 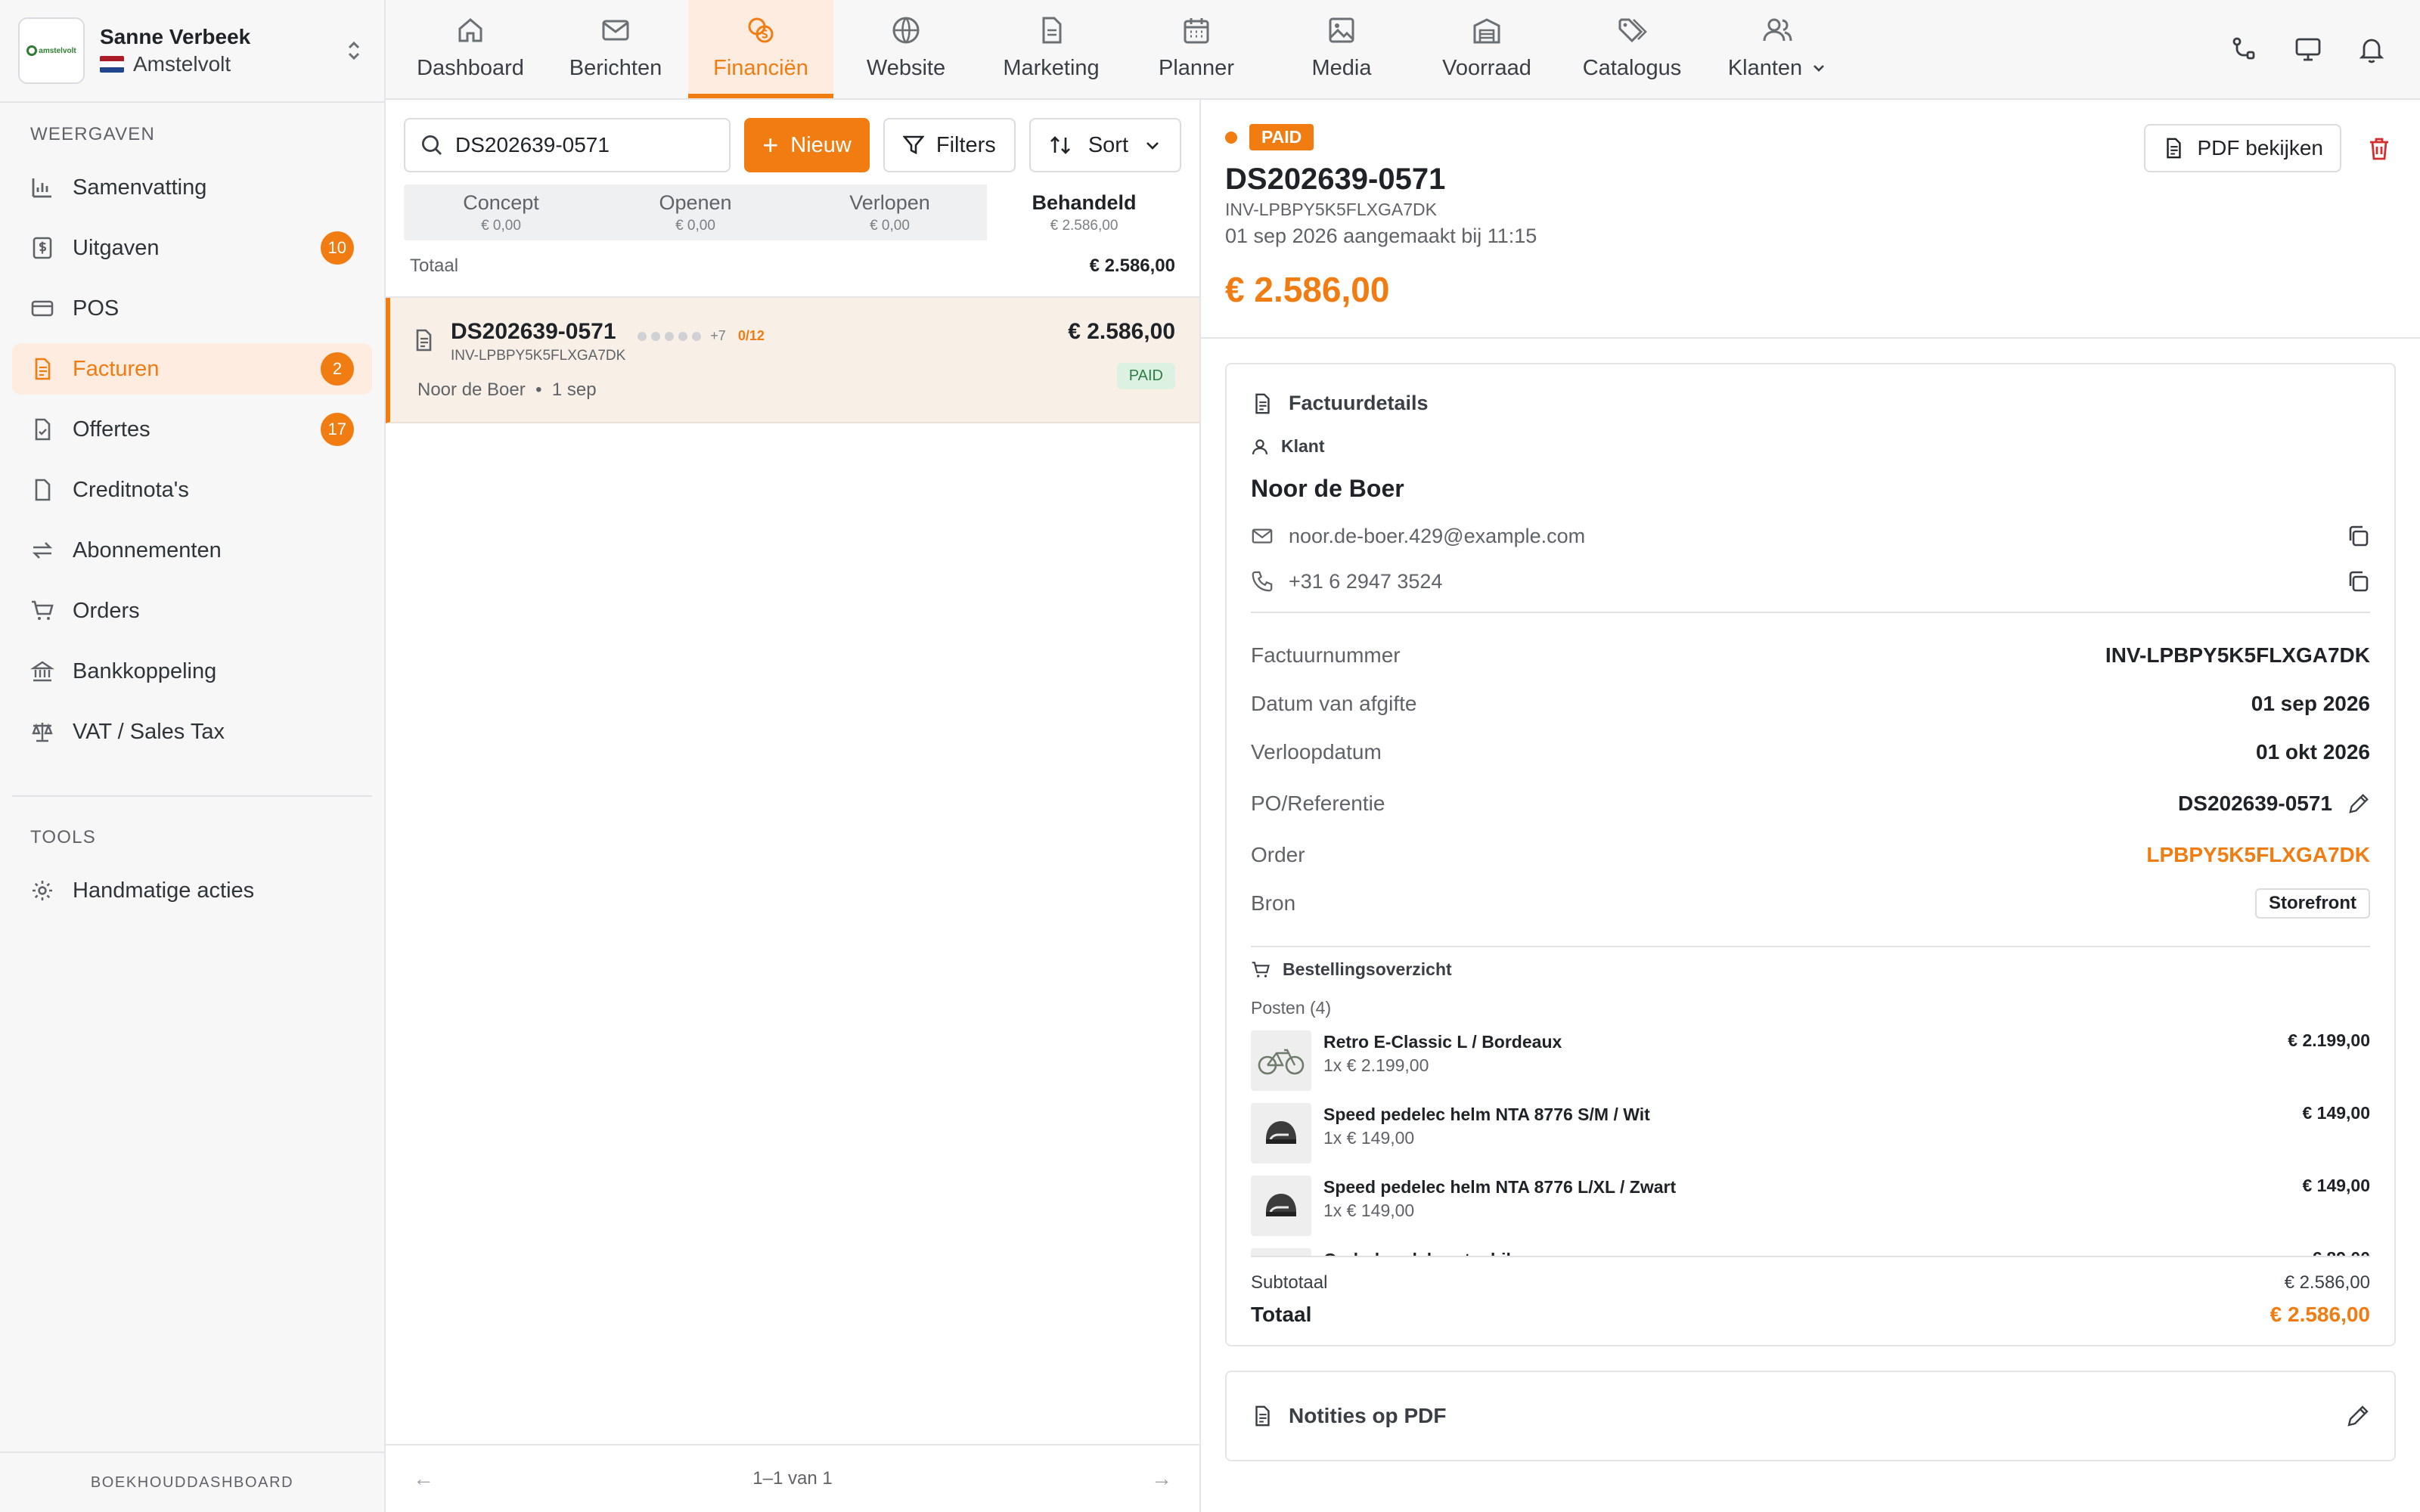 What do you see at coordinates (1121, 331) in the screenshot?
I see `invoice-amount: € 2.586,00` at bounding box center [1121, 331].